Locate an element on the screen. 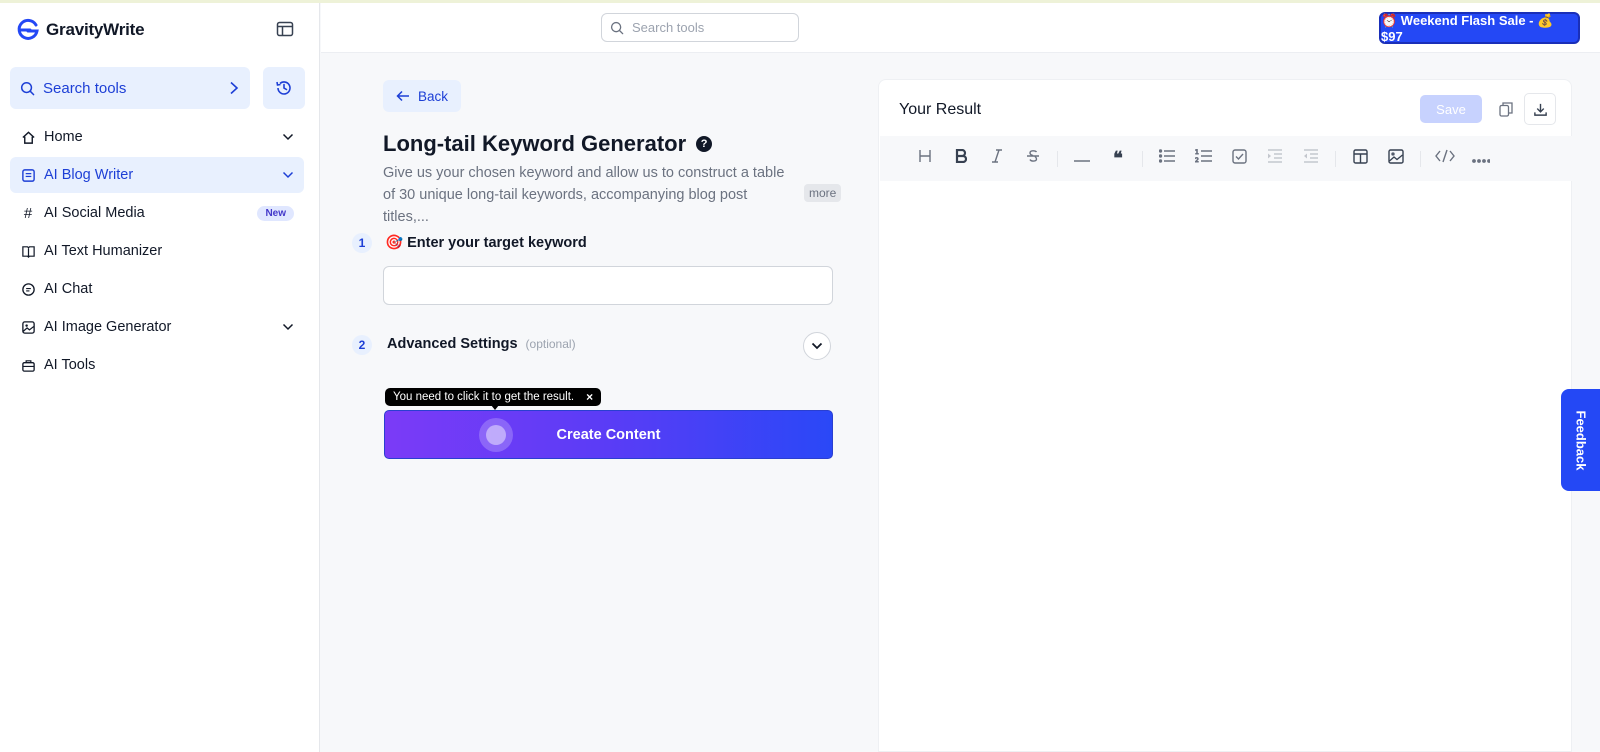  feedback-tab: Feedback is located at coordinates (1580, 440).